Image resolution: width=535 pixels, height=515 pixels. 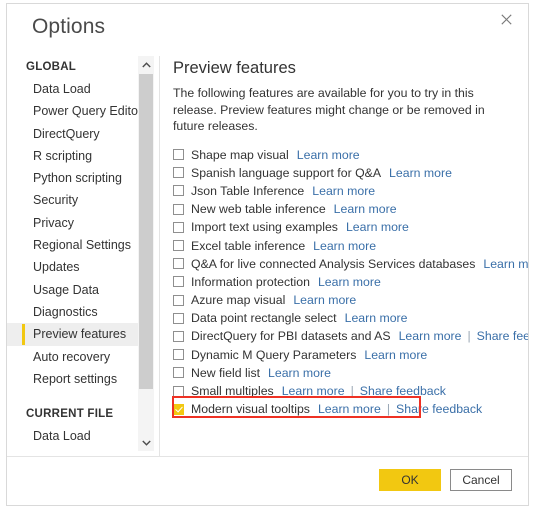 What do you see at coordinates (178, 264) in the screenshot?
I see `checkbox-q-a-for-live-connected-analysis-services-databases` at bounding box center [178, 264].